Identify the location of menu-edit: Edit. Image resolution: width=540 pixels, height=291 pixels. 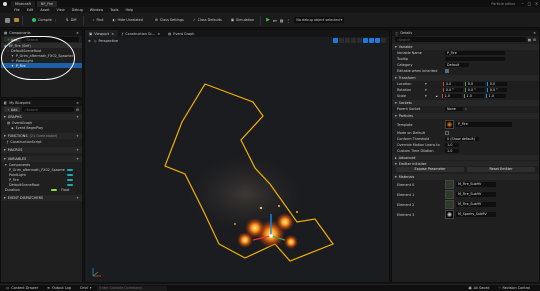
(30, 10).